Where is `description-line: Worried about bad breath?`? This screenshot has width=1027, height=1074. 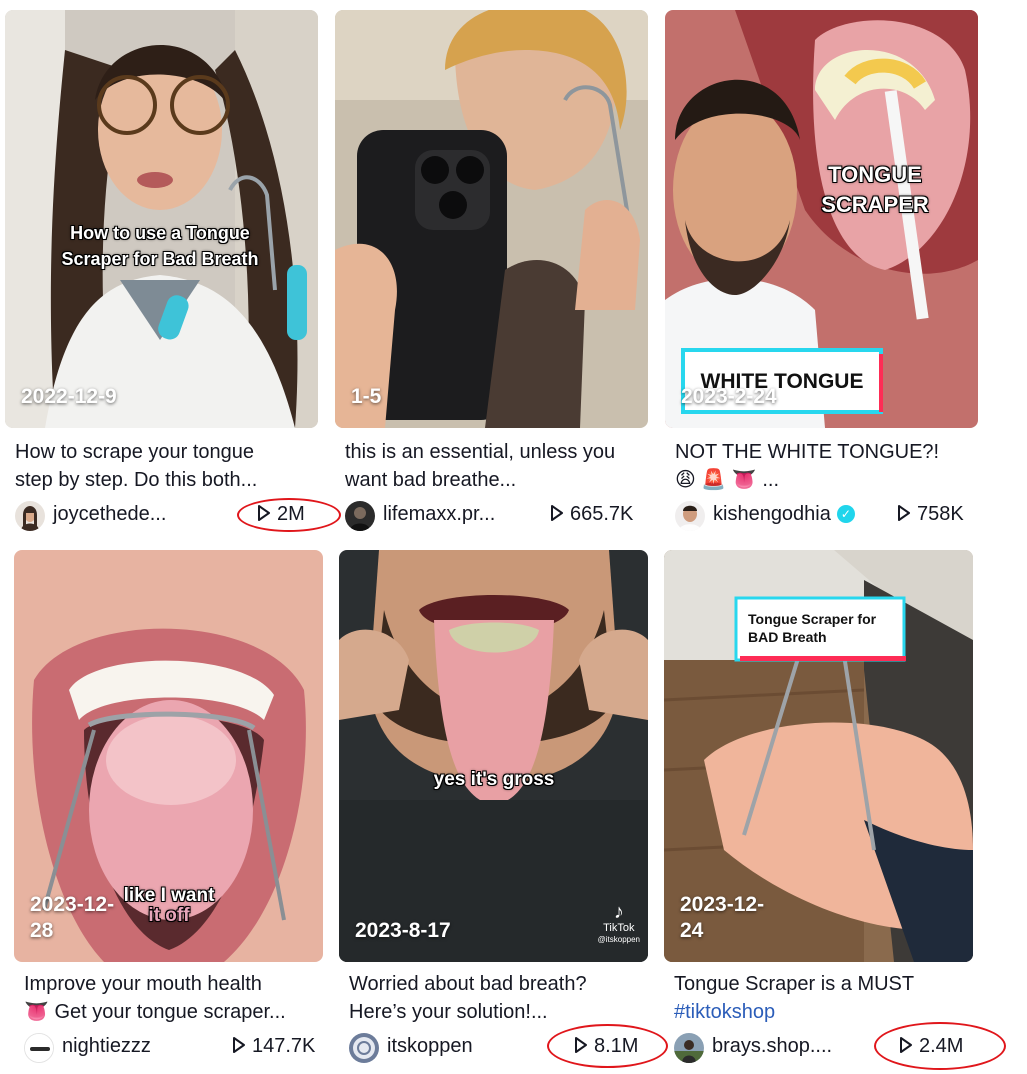
description-line: Worried about bad breath? is located at coordinates (468, 984).